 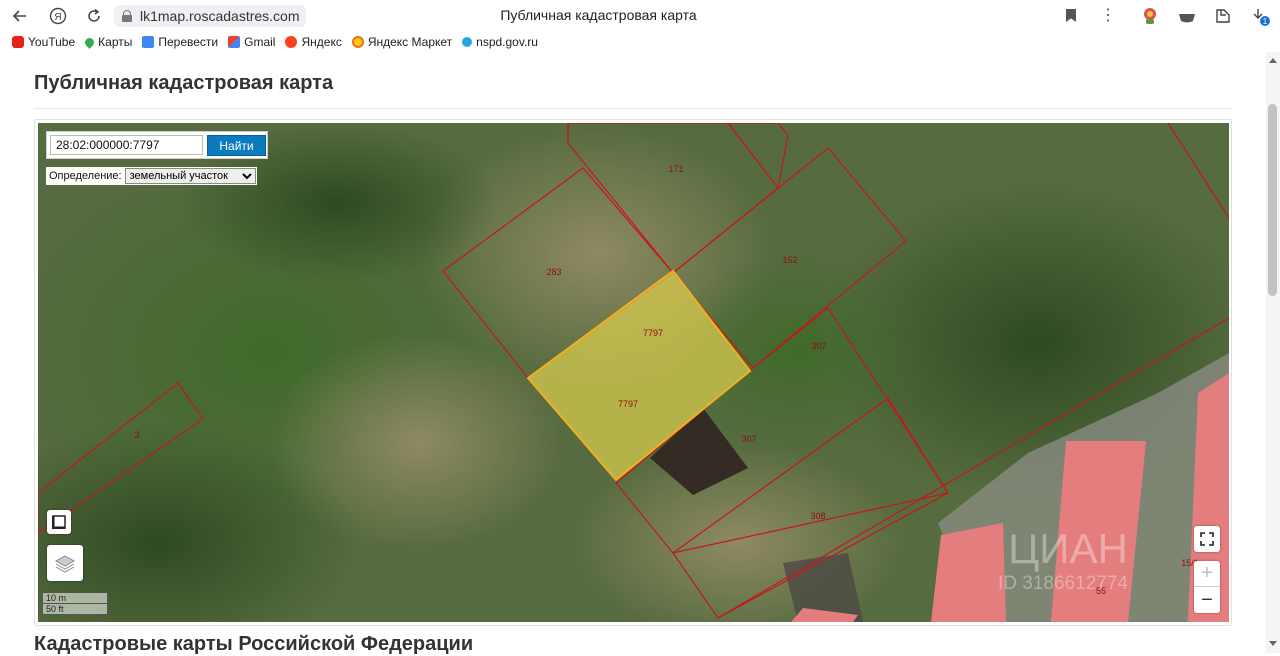 I want to click on scale-imperial: 50 ft, so click(x=75, y=609).